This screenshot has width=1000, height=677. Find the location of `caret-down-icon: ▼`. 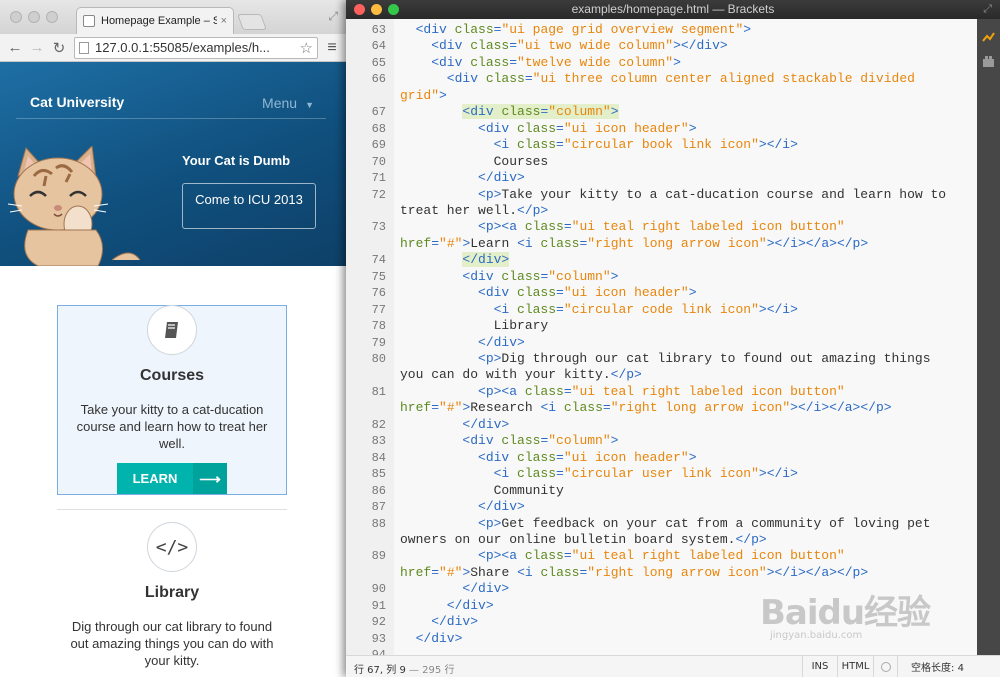

caret-down-icon: ▼ is located at coordinates (309, 105).